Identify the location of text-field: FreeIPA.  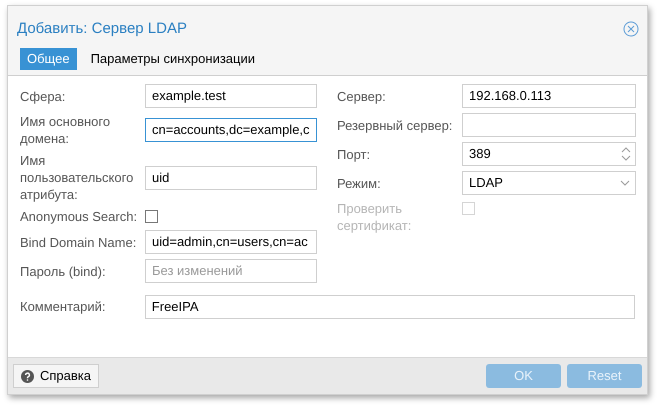
(389, 307).